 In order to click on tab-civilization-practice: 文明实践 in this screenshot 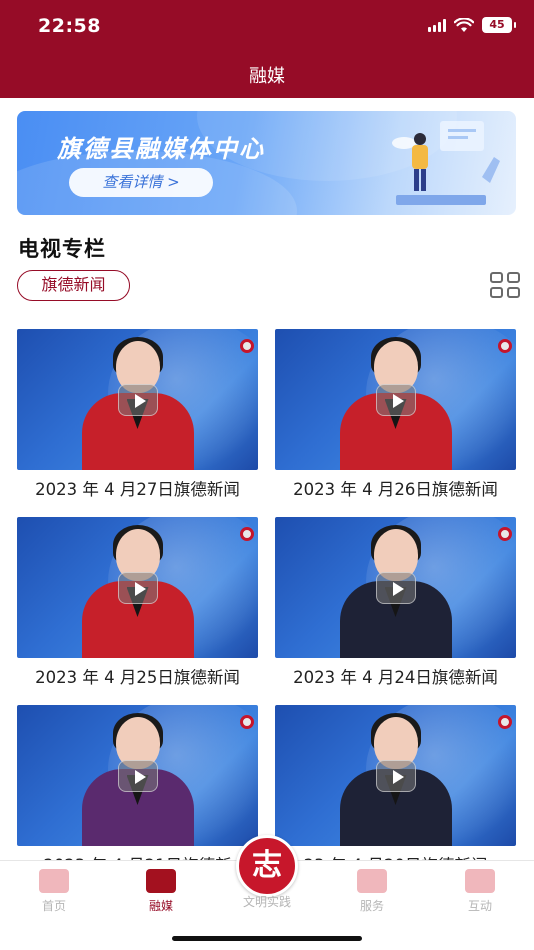, I will do `click(267, 901)`.